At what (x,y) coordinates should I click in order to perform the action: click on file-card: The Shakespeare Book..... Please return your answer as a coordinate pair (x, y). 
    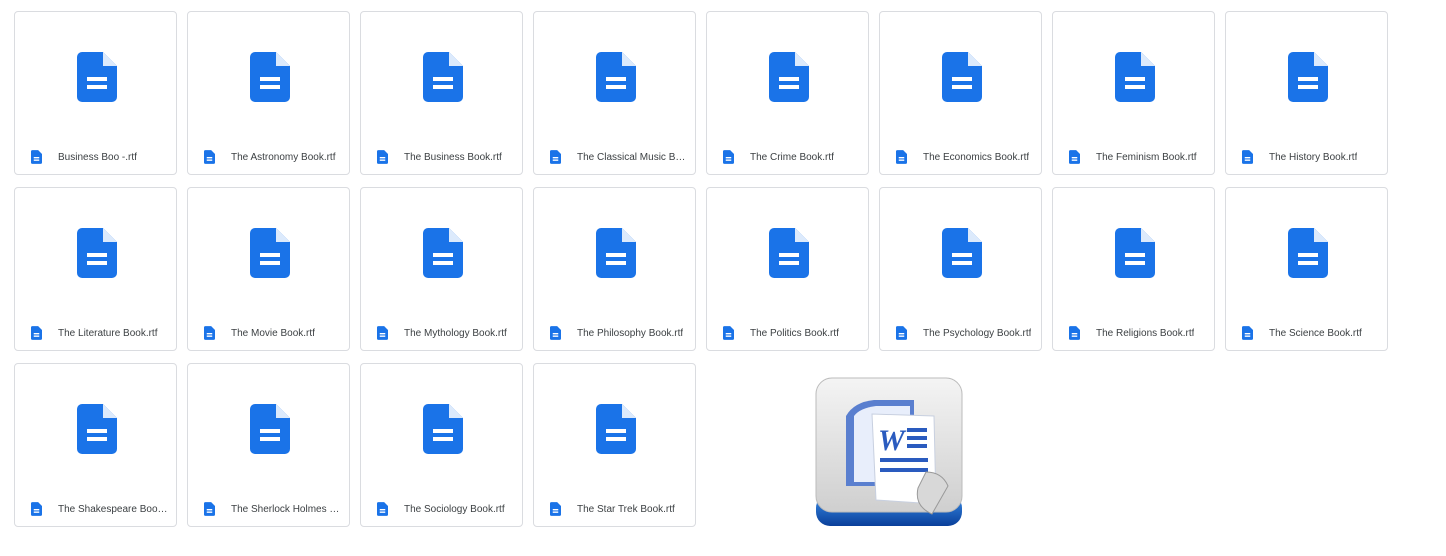
    Looking at the image, I should click on (95, 445).